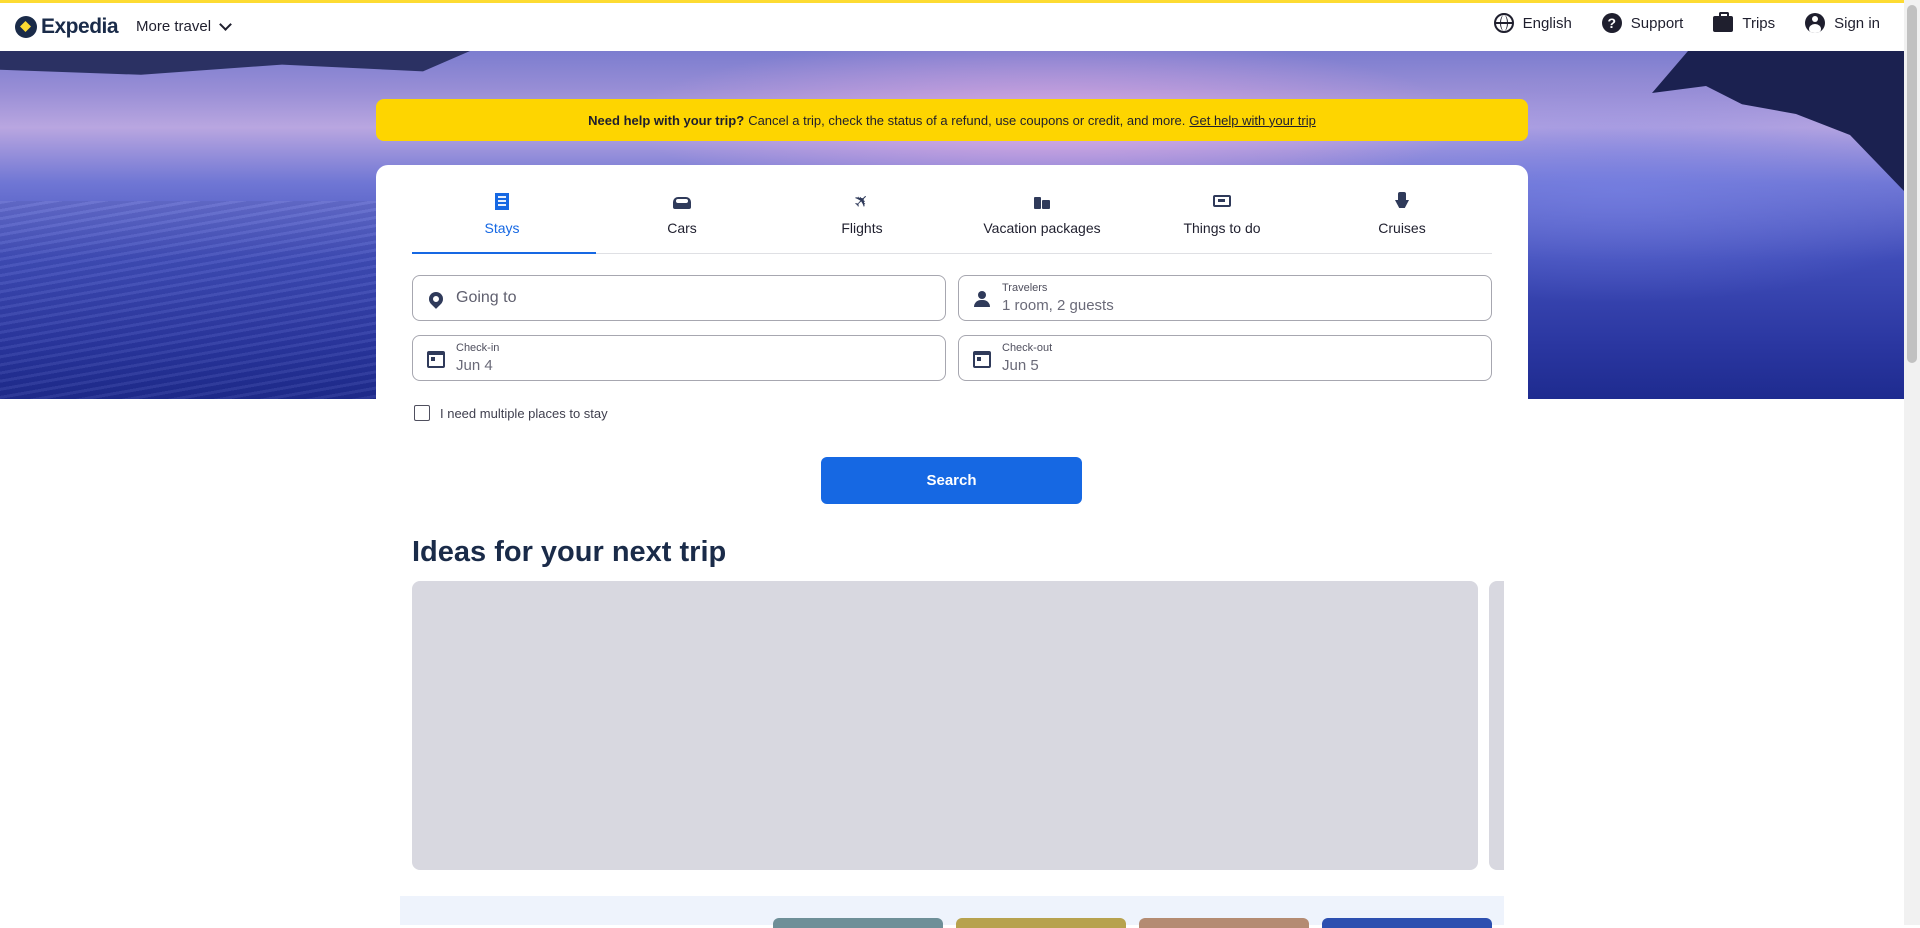 This screenshot has width=1920, height=928. Describe the element at coordinates (679, 298) in the screenshot. I see `going-to-field: Going to` at that location.